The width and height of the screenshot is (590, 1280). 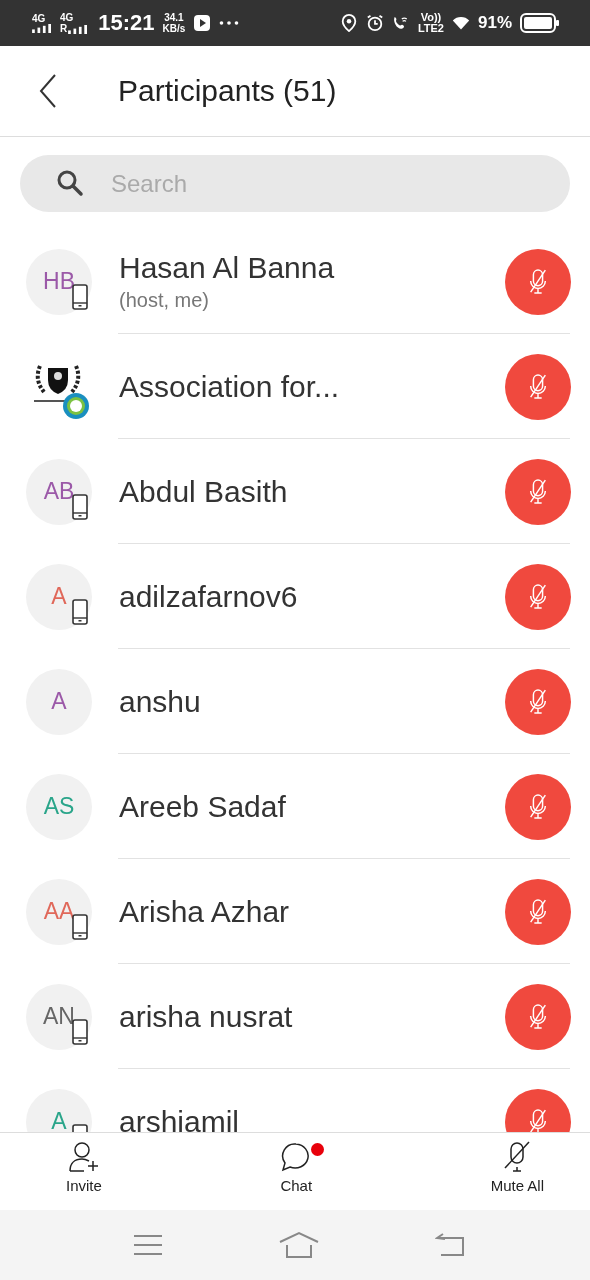 I want to click on participant-name: Hasan Al Banna, so click(x=227, y=268).